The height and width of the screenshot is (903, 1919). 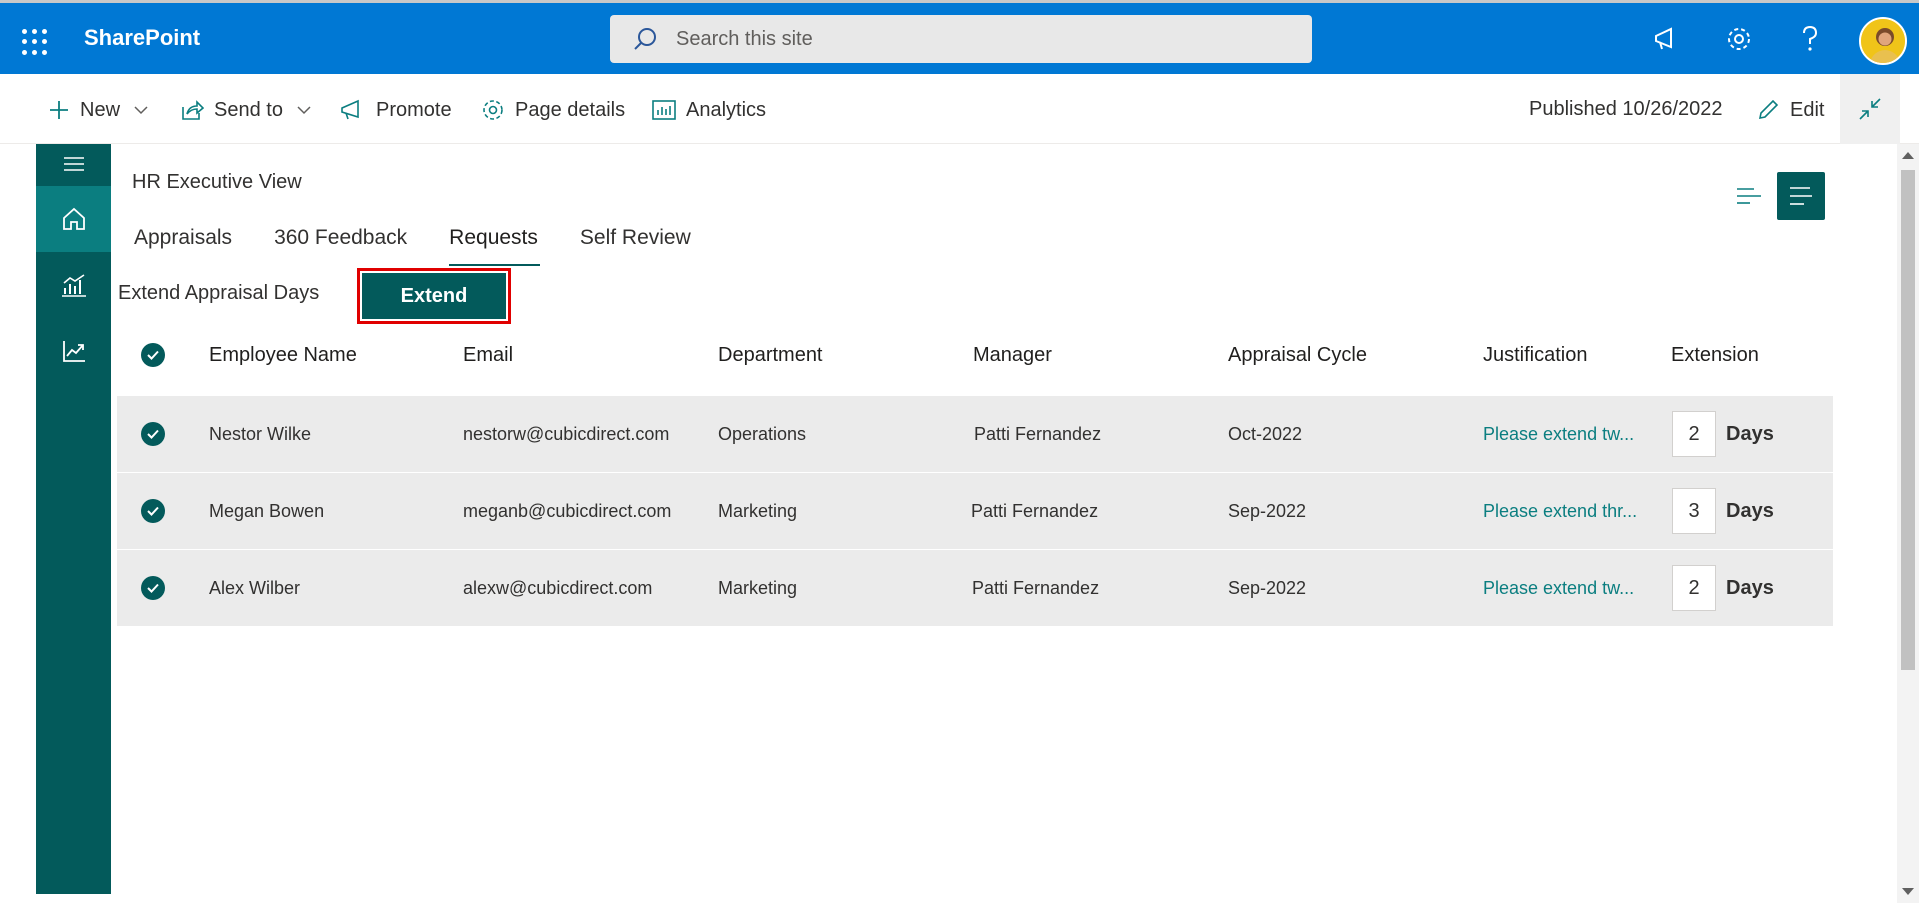 What do you see at coordinates (183, 246) in the screenshot?
I see `tab-appraisals: Appraisals` at bounding box center [183, 246].